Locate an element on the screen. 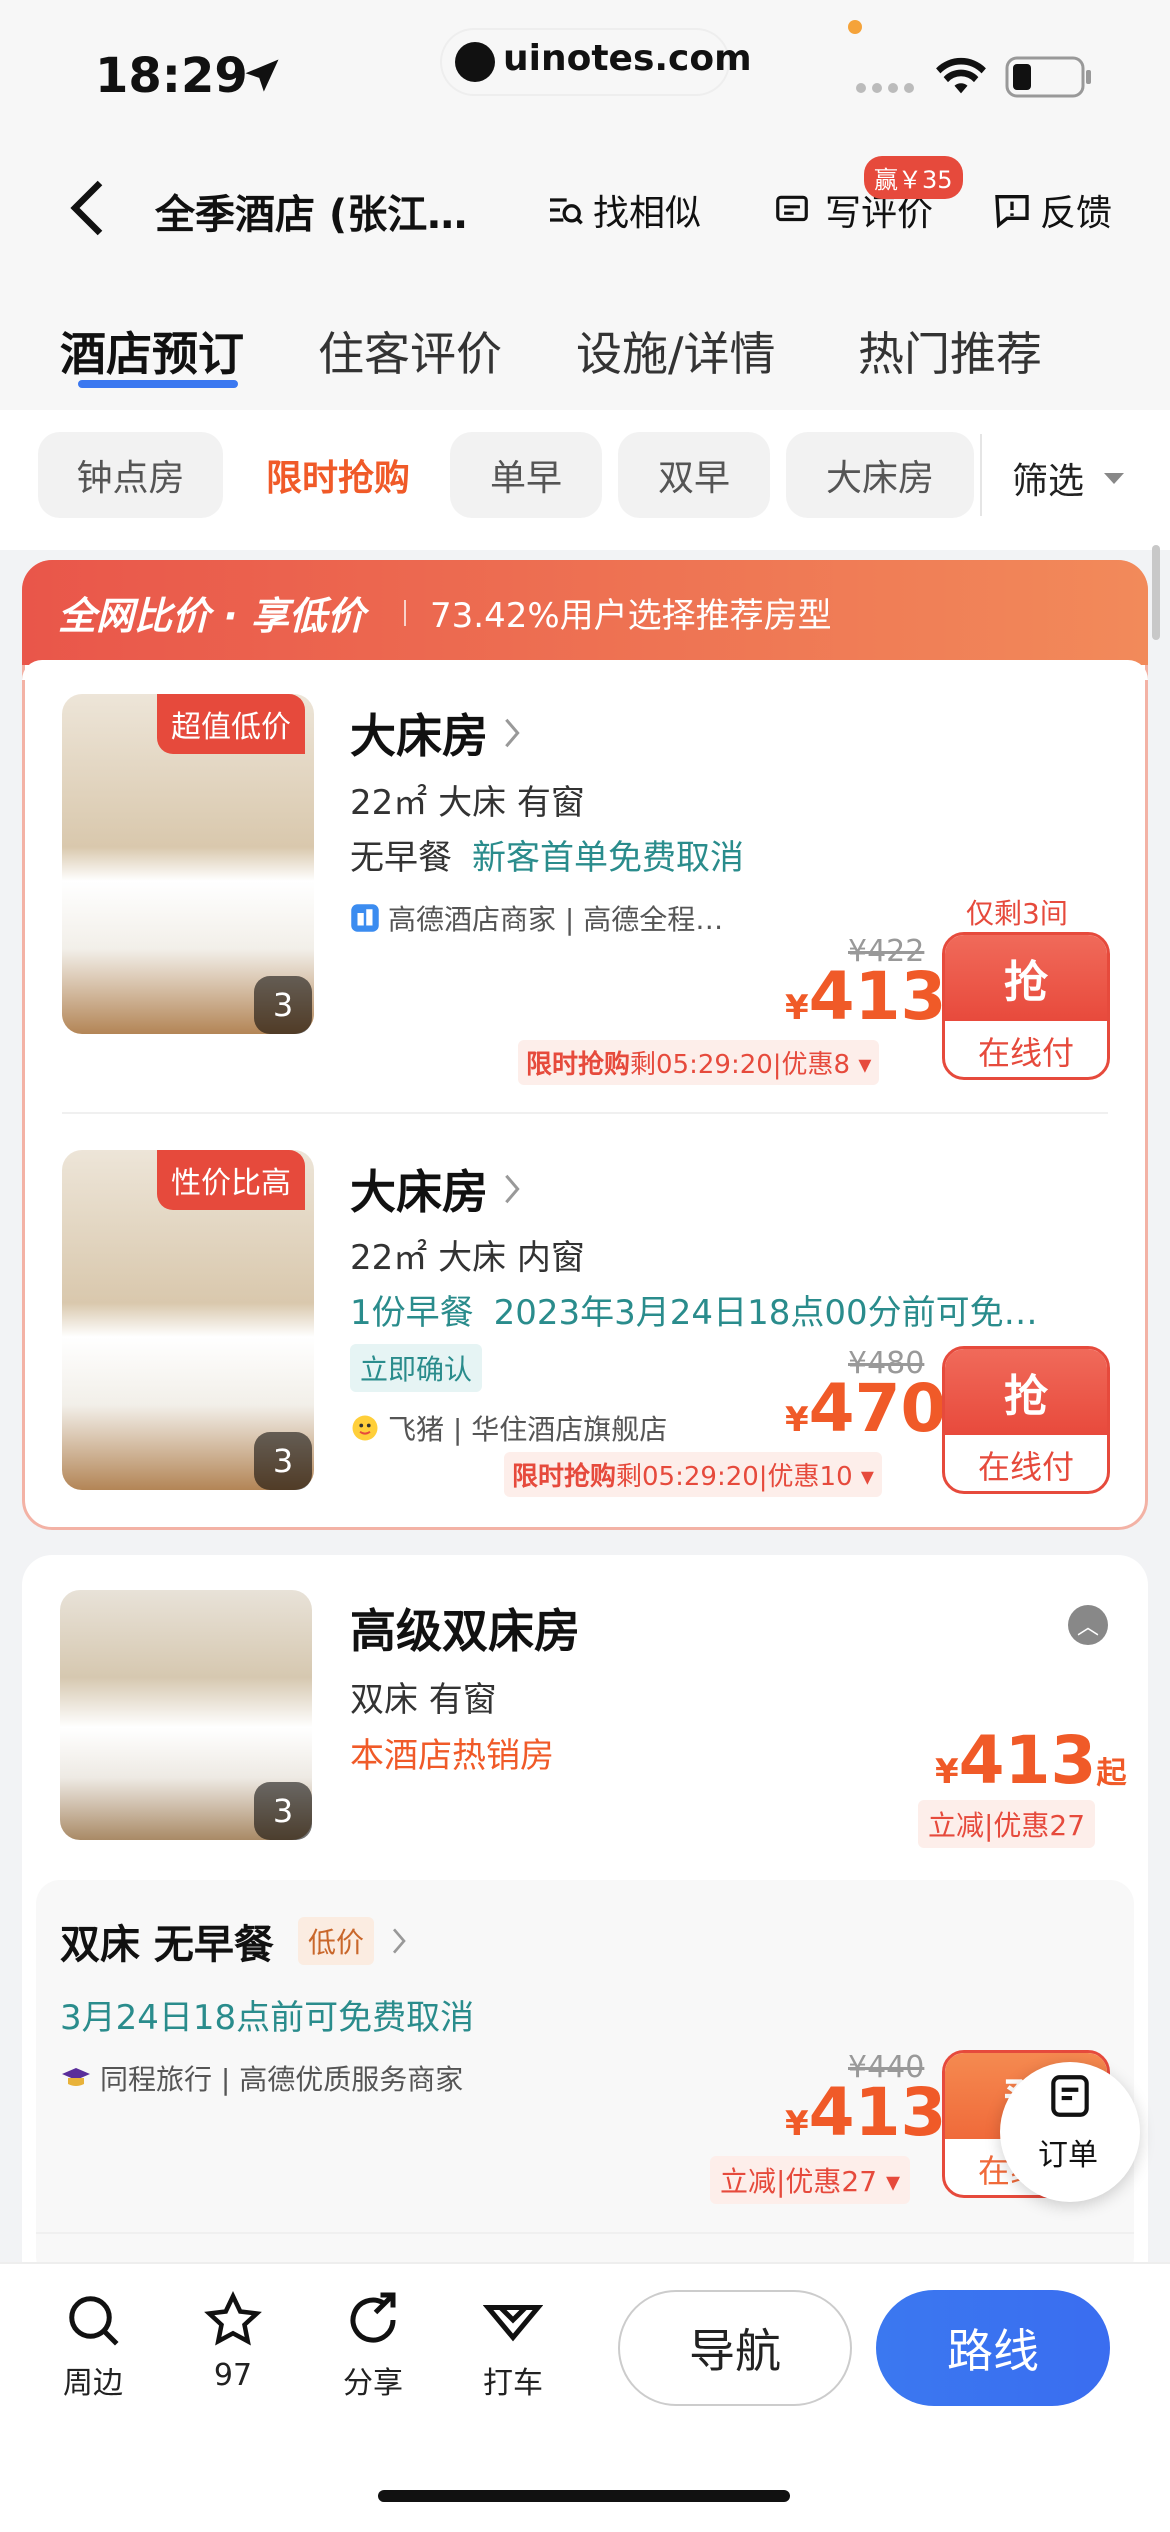 Image resolution: width=1170 pixels, height=2532 pixels. search-icon is located at coordinates (94, 2321).